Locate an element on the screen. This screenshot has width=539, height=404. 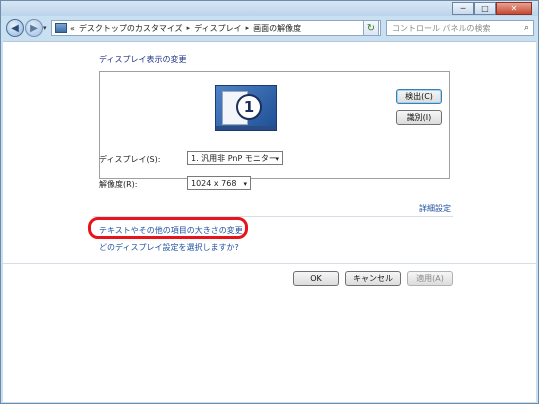
identify-button: 識別(I) is located at coordinates (419, 117).